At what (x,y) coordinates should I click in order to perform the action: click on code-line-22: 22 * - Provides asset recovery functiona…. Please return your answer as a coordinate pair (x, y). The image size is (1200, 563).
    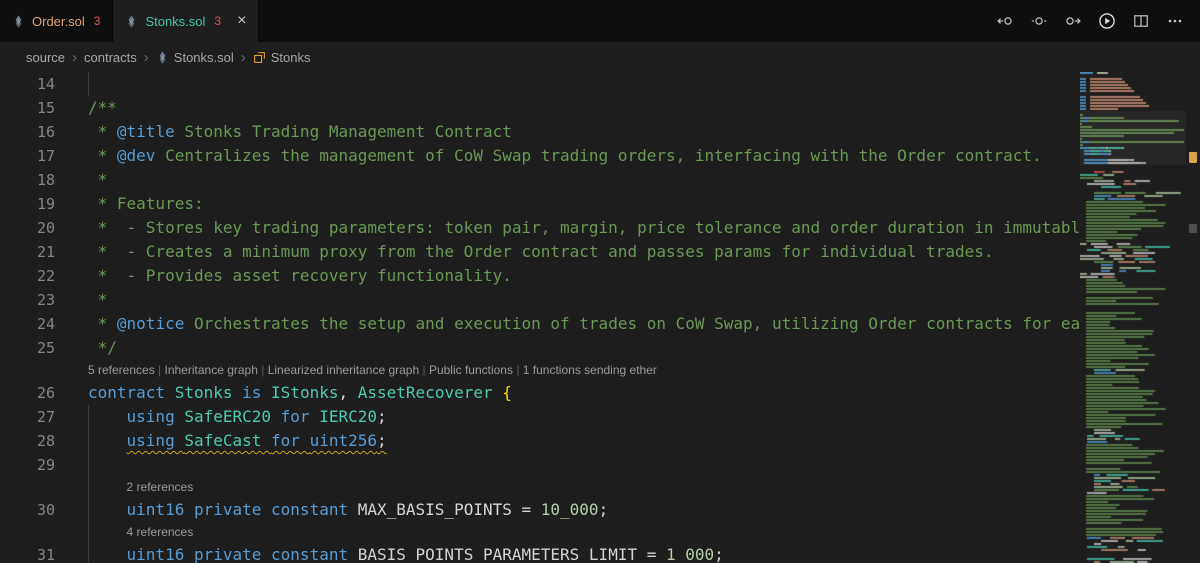
    Looking at the image, I should click on (600, 276).